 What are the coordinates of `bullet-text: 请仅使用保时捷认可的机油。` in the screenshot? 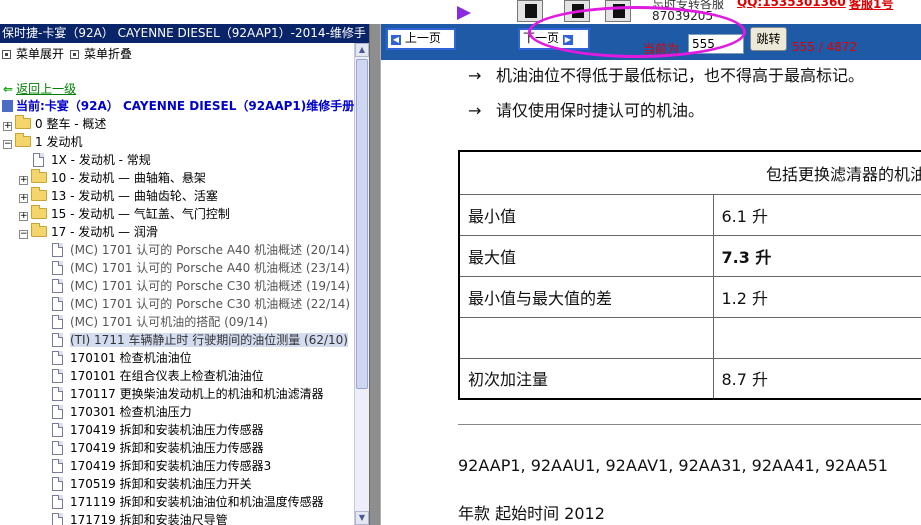 It's located at (600, 110).